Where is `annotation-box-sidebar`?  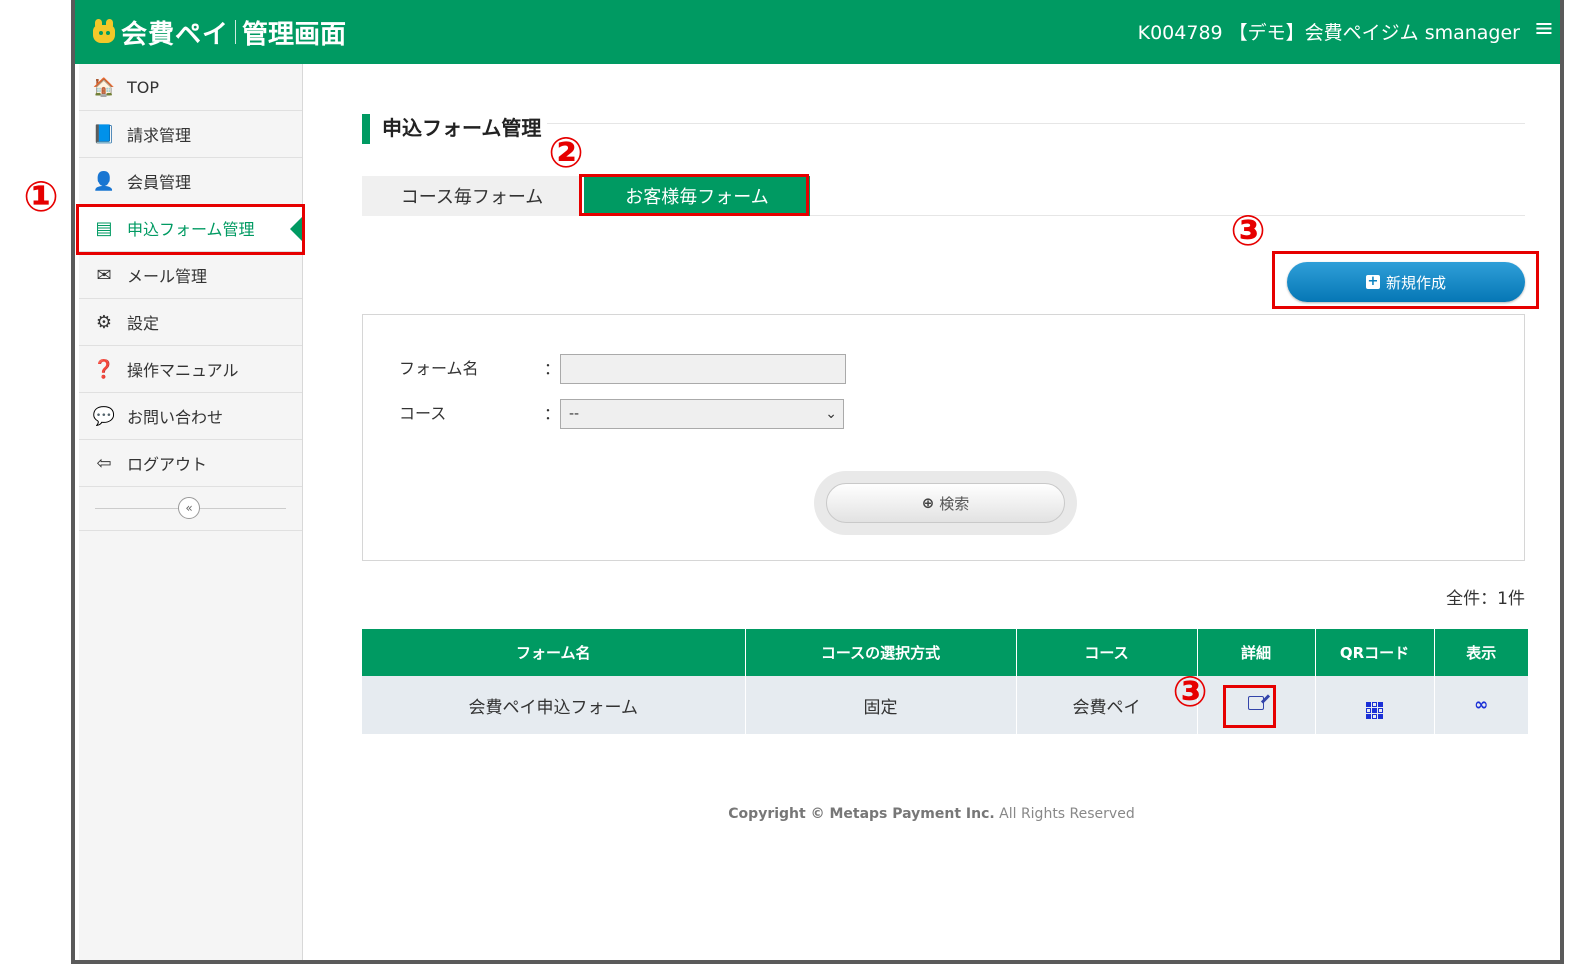
annotation-box-sidebar is located at coordinates (190, 229).